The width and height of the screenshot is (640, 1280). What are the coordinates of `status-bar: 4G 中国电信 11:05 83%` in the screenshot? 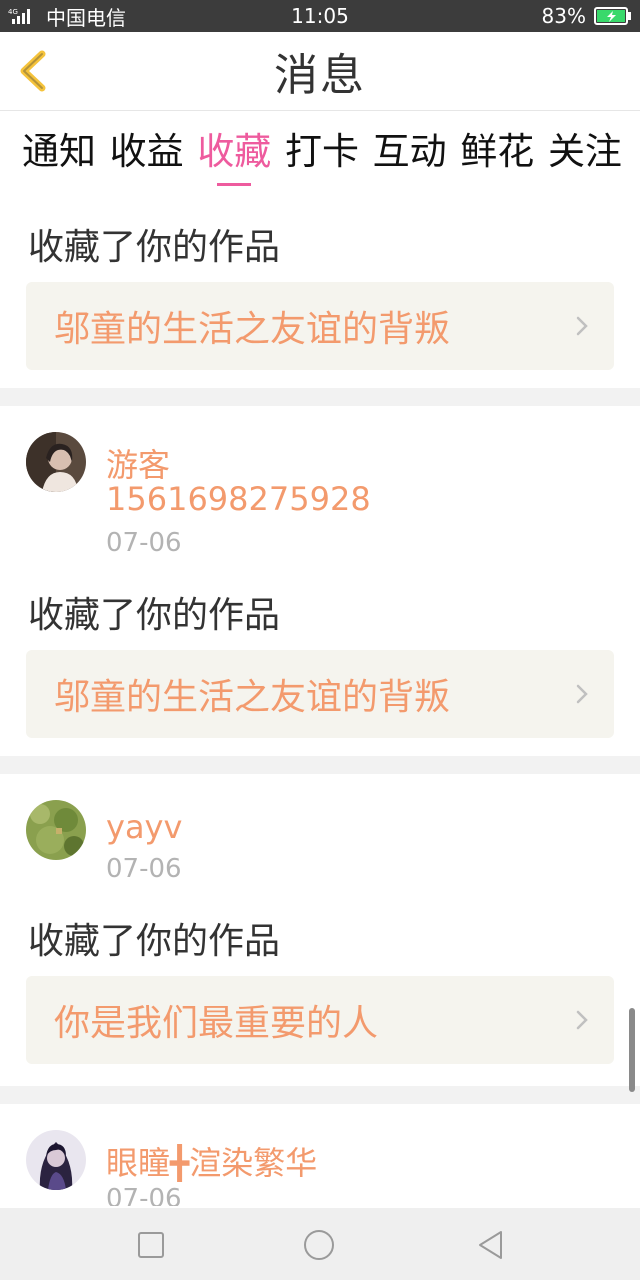 It's located at (320, 16).